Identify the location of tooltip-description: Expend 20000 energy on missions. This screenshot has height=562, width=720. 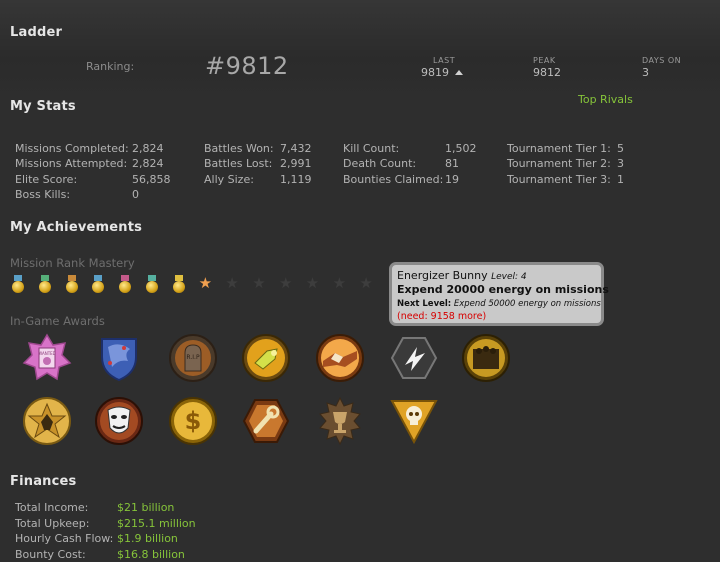
(503, 289).